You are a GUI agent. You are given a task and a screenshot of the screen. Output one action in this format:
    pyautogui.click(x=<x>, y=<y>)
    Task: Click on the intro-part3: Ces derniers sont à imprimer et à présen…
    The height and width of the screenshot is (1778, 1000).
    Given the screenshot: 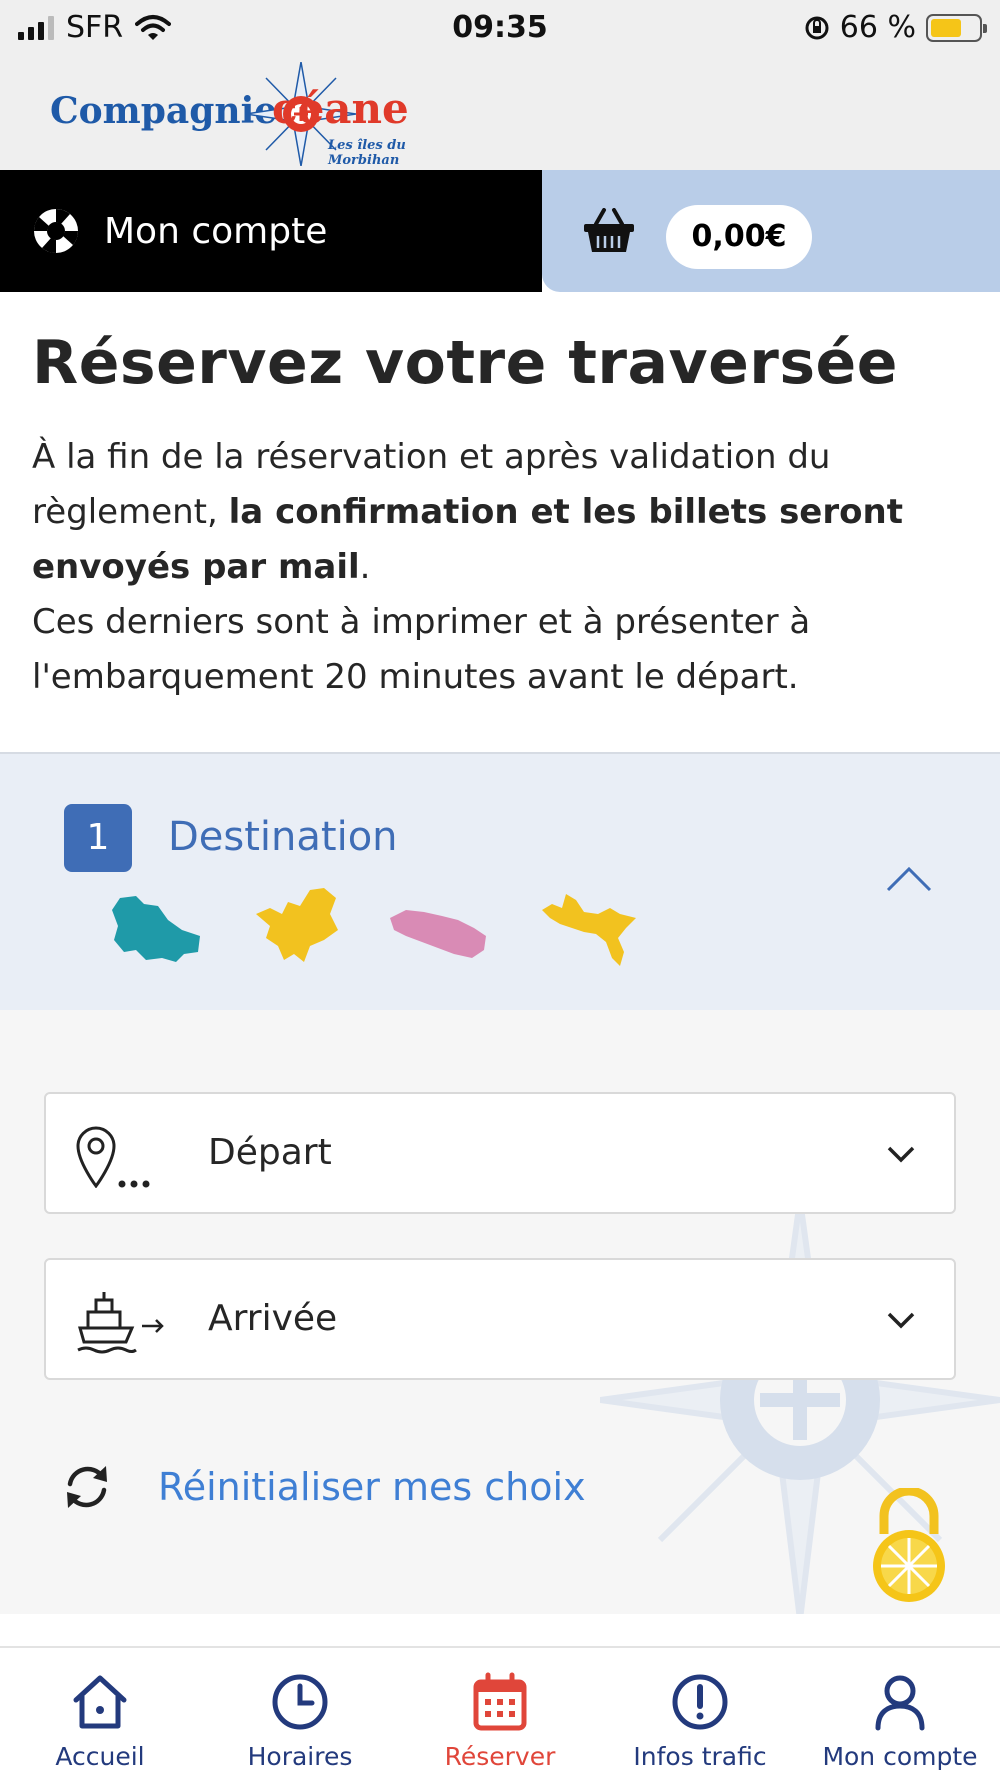 What is the action you would take?
    pyautogui.click(x=421, y=649)
    